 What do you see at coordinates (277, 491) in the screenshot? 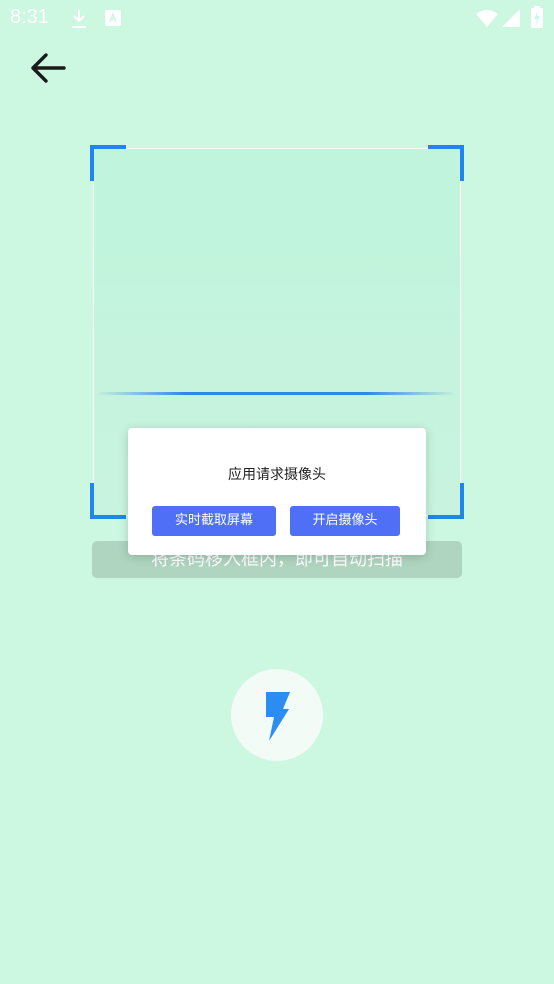
I see `camera-permission-dialog: 应用请求摄像头 实时截取屏幕 开启摄像头` at bounding box center [277, 491].